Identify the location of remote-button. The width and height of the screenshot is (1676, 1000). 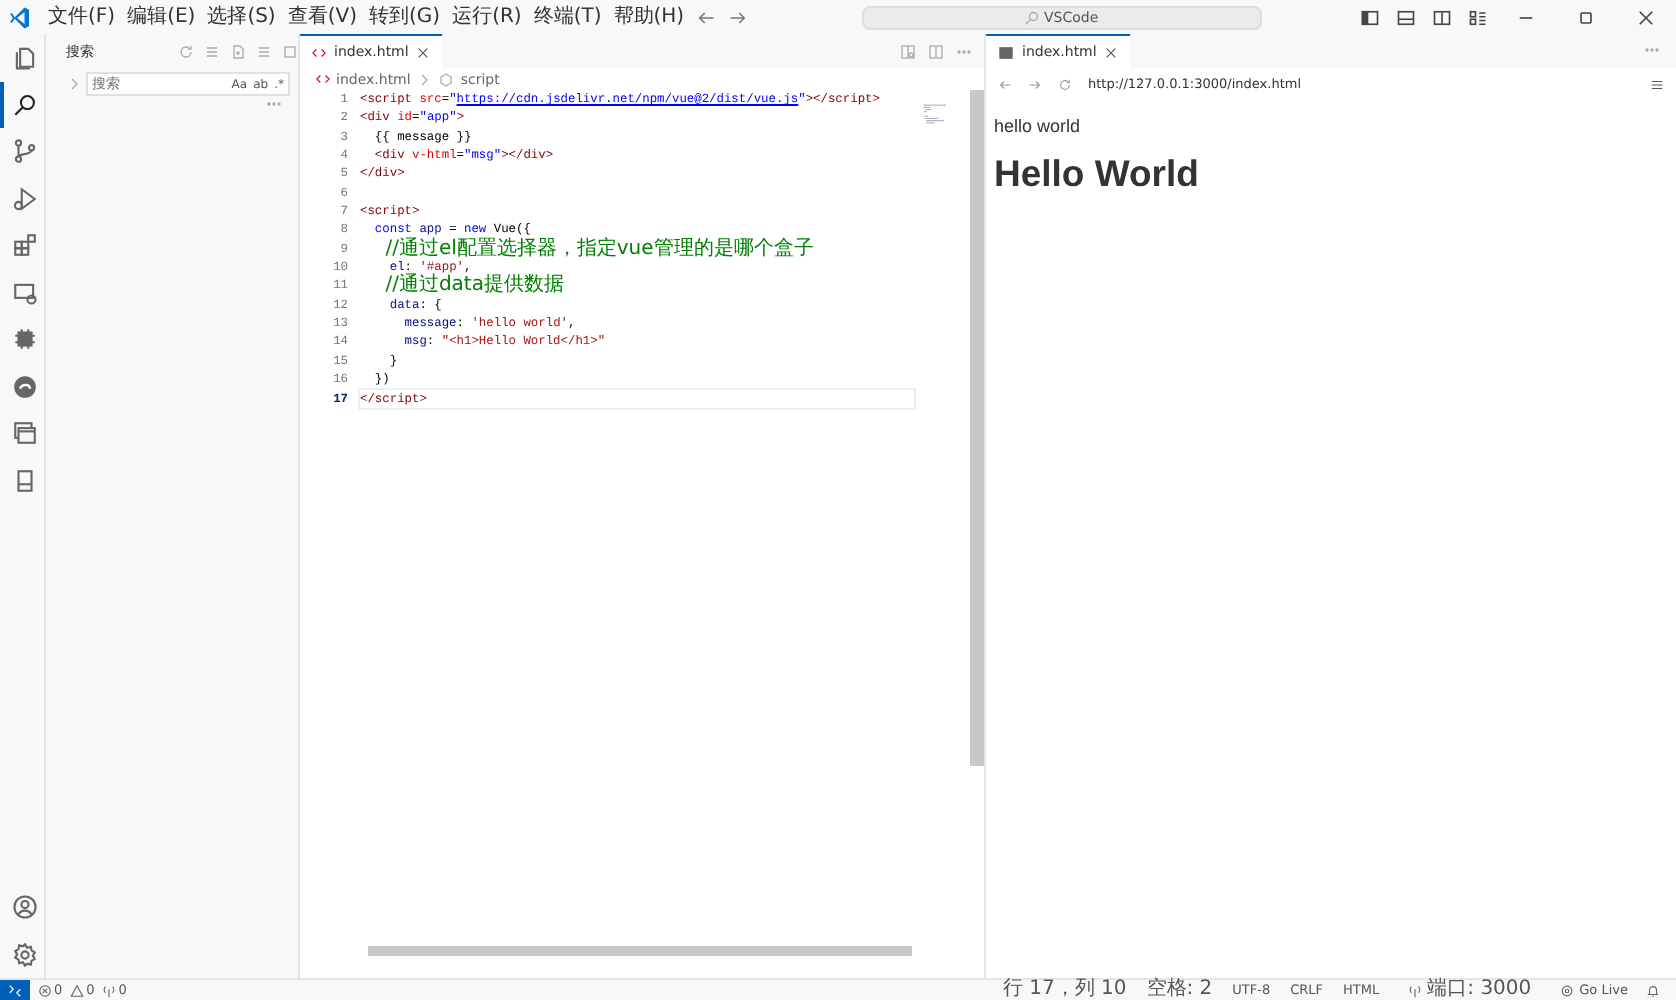
(15, 989).